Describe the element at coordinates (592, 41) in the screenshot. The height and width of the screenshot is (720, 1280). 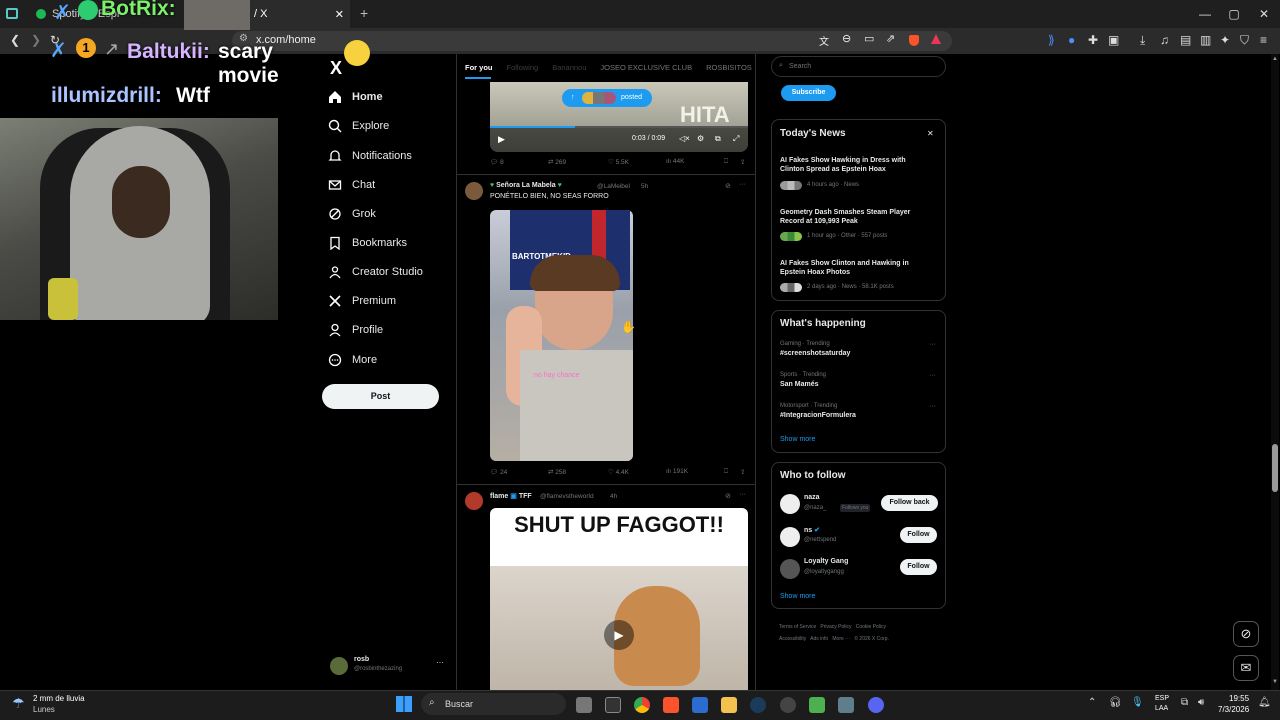
I see `url-field: ⚙ x.com/home 文 ⊖ ▭ ⇗` at that location.